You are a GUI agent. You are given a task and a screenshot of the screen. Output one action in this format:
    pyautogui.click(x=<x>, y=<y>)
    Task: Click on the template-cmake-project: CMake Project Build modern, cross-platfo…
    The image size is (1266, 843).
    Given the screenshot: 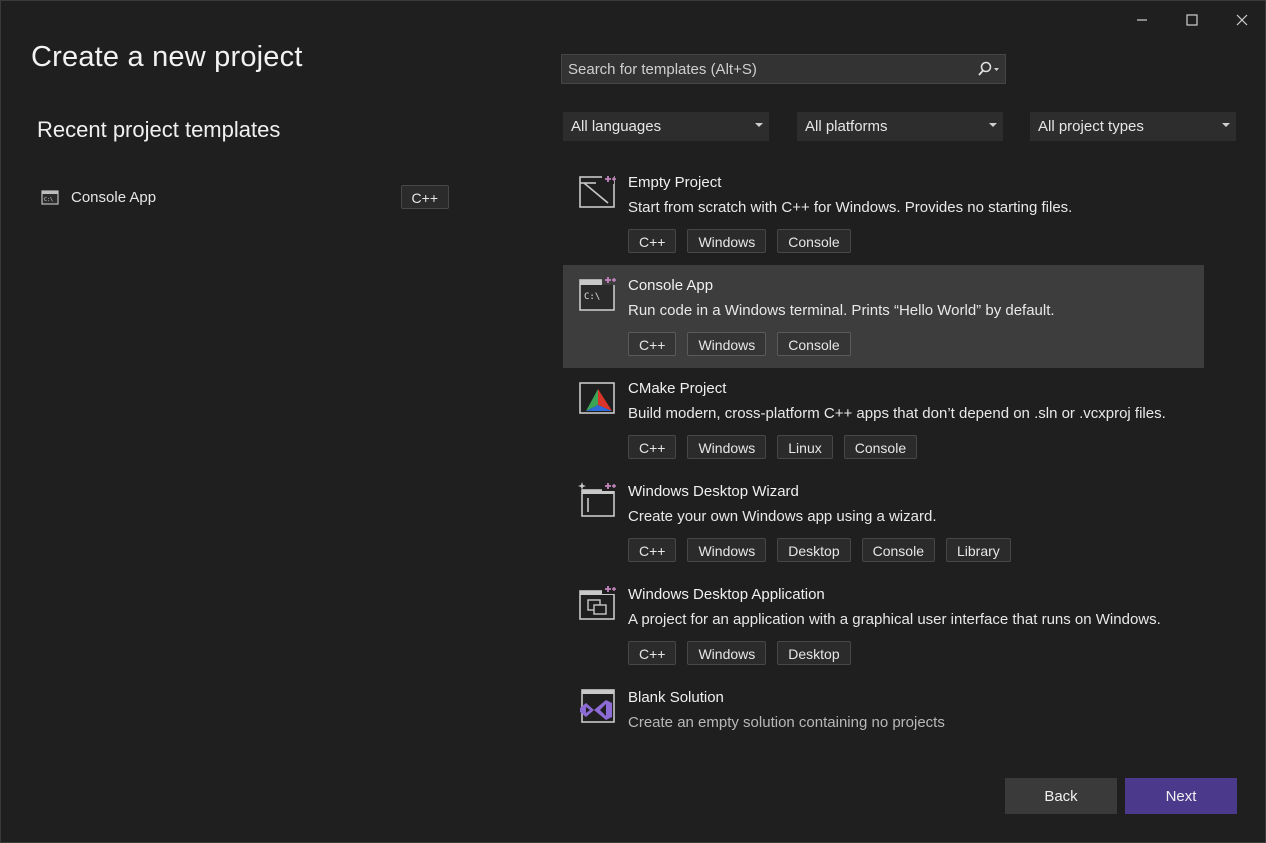 What is the action you would take?
    pyautogui.click(x=883, y=419)
    